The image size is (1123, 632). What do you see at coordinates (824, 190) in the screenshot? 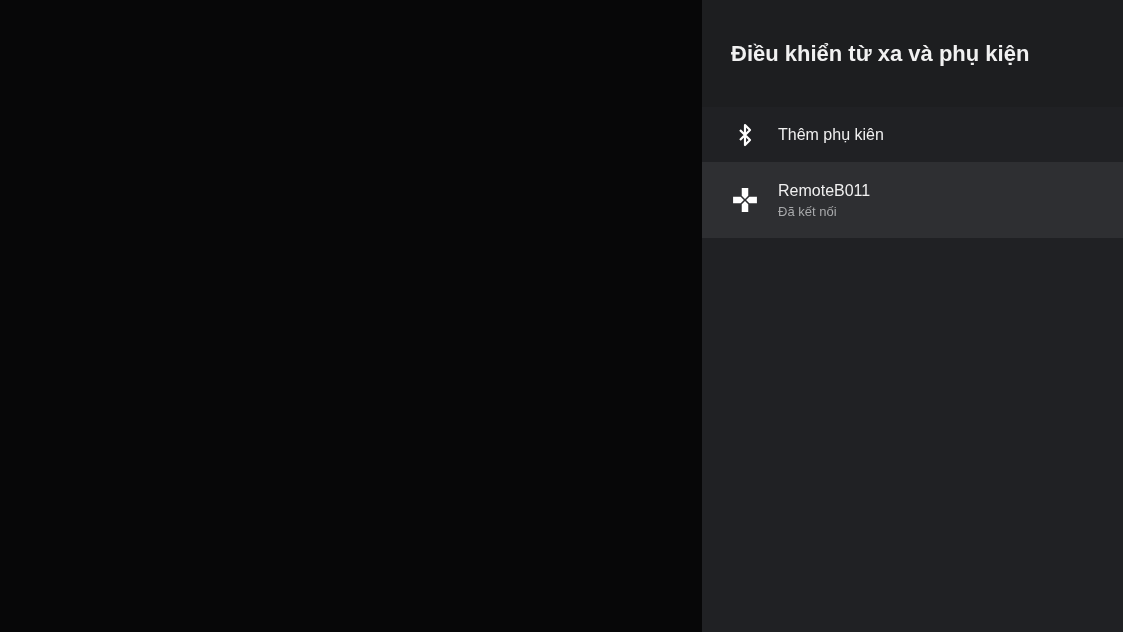
I see `item-label: RemoteB011` at bounding box center [824, 190].